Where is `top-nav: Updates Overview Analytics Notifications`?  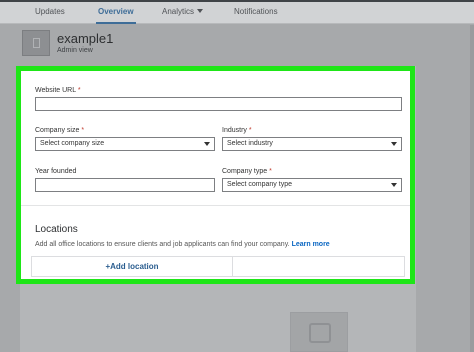 top-nav: Updates Overview Analytics Notifications is located at coordinates (237, 13).